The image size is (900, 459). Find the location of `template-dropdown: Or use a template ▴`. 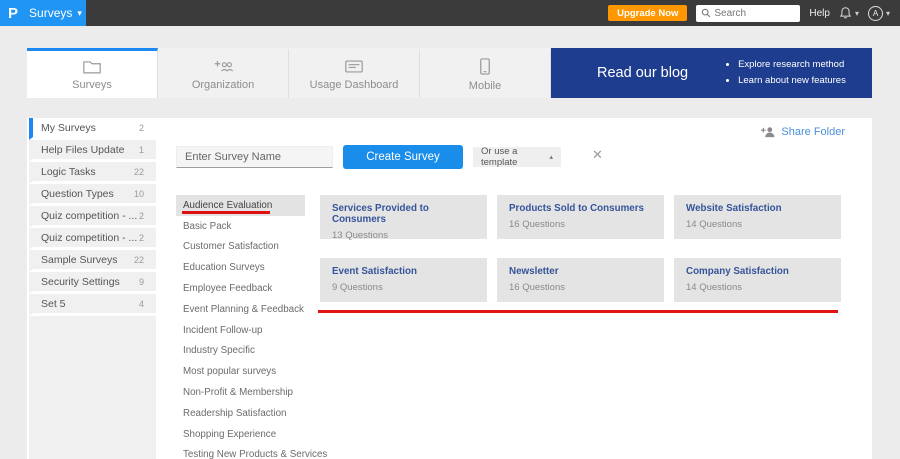

template-dropdown: Or use a template ▴ is located at coordinates (517, 157).